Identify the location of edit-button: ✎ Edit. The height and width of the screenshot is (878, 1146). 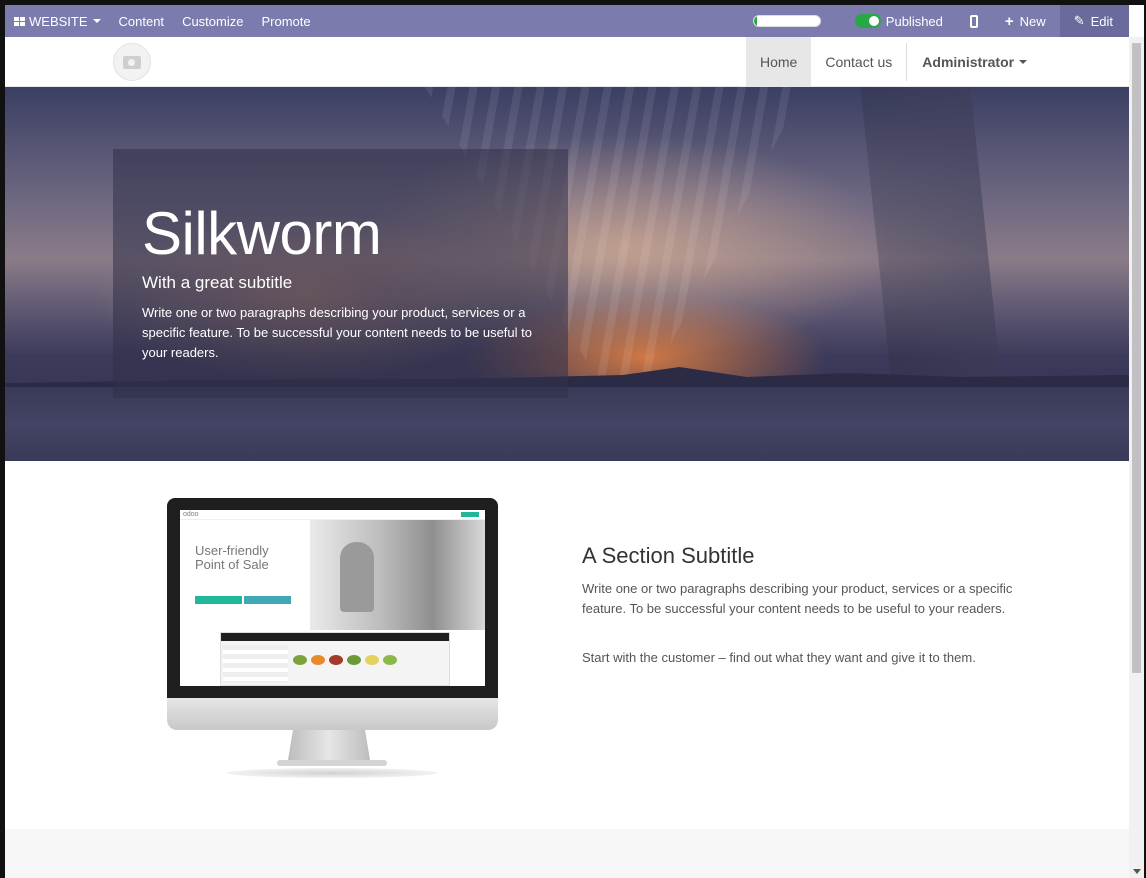
(1094, 21).